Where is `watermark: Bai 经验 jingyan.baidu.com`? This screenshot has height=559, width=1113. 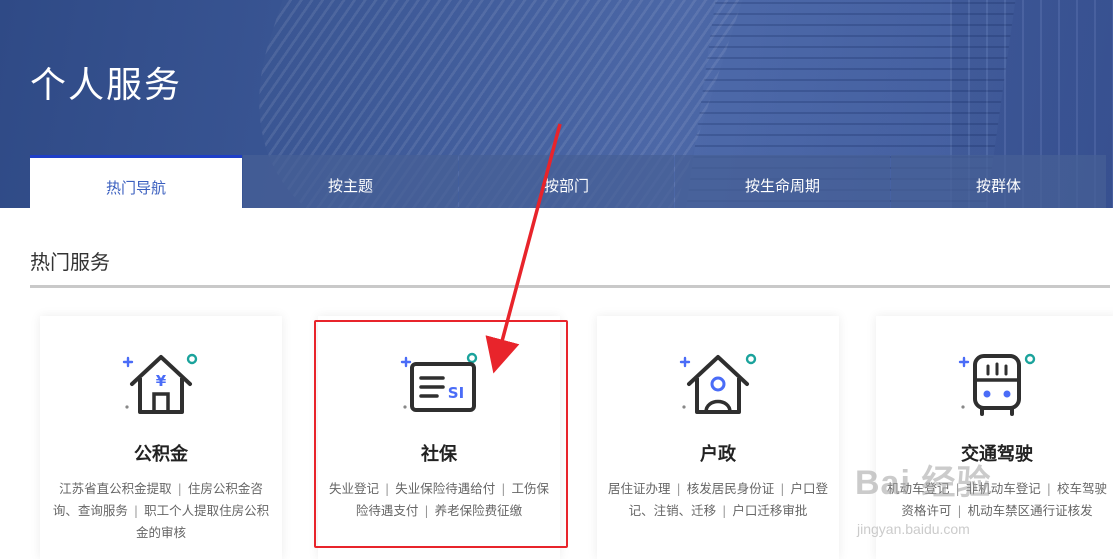
watermark: Bai 经验 jingyan.baidu.com is located at coordinates (984, 507).